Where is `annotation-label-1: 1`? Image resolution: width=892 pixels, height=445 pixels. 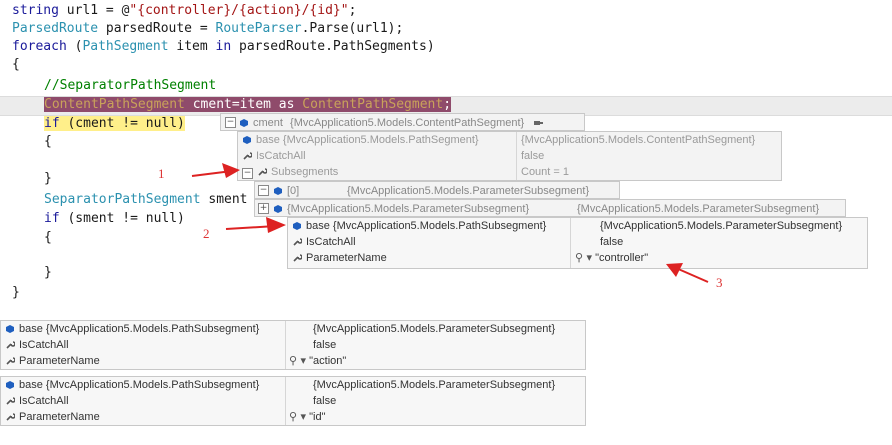 annotation-label-1: 1 is located at coordinates (161, 173).